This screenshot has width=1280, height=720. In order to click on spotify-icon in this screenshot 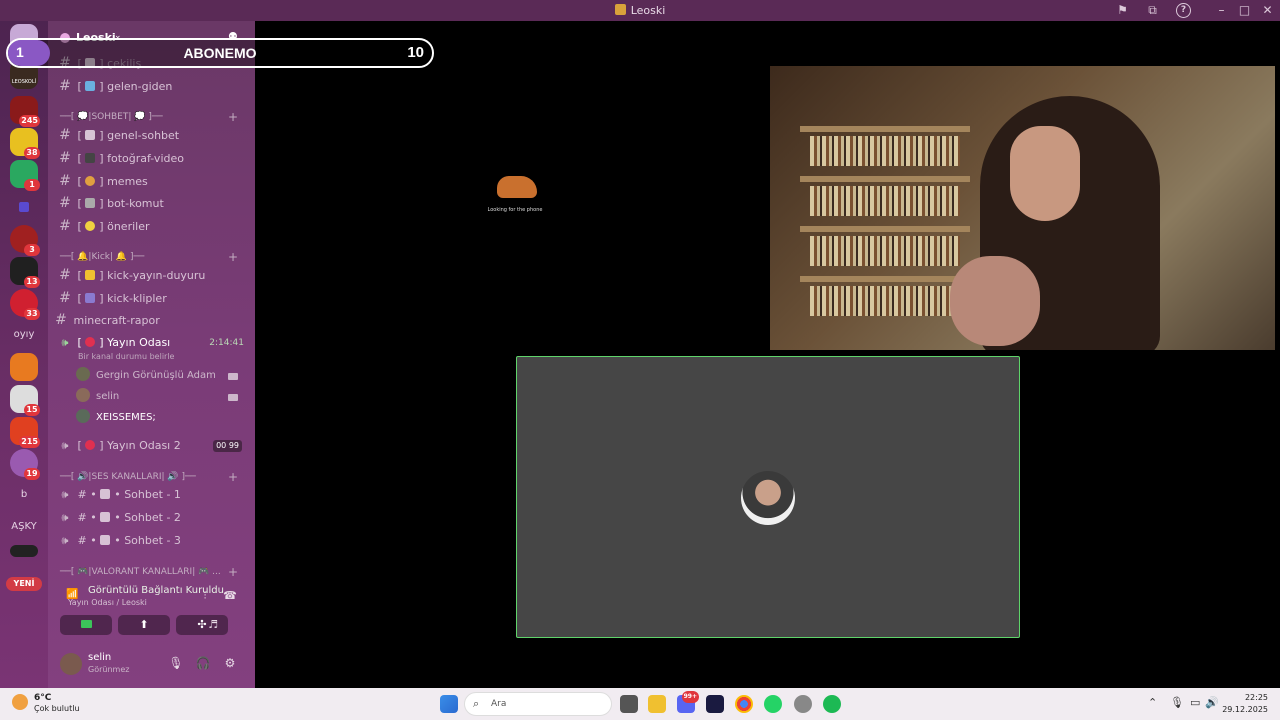, I will do `click(832, 704)`.